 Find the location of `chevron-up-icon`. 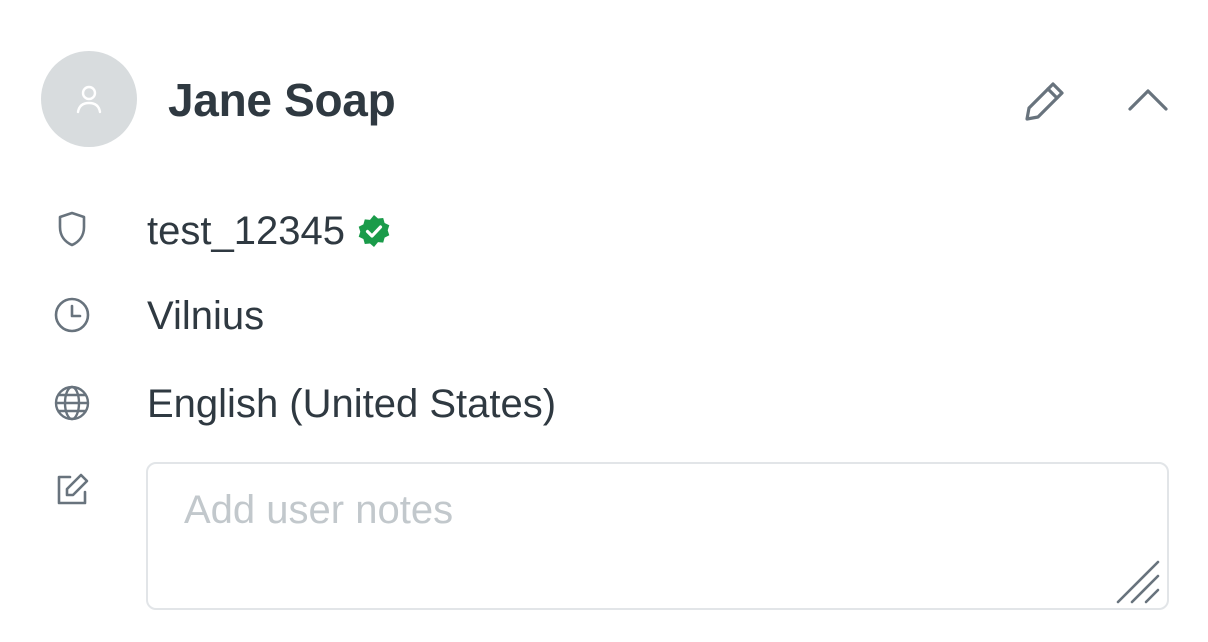

chevron-up-icon is located at coordinates (1148, 100).